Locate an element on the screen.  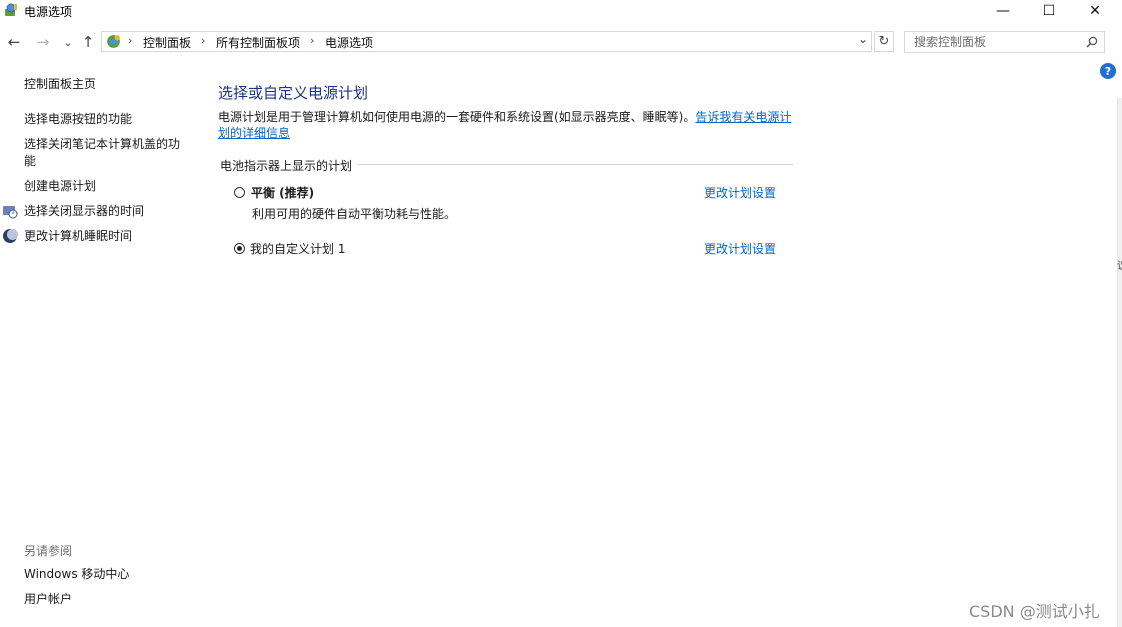
search-input is located at coordinates (994, 42).